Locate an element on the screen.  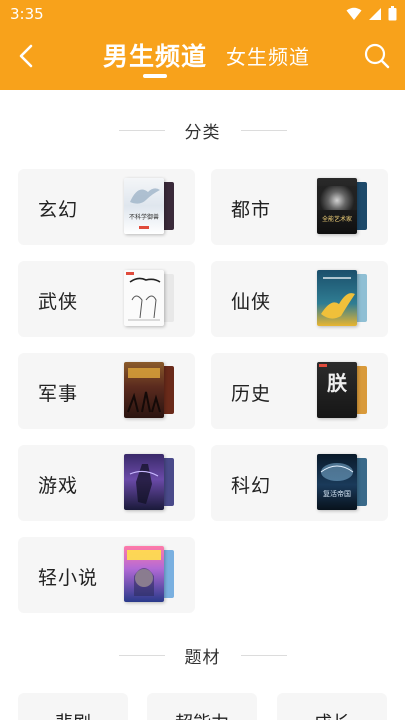
book-cover-title: 朕 is located at coordinates (337, 383).